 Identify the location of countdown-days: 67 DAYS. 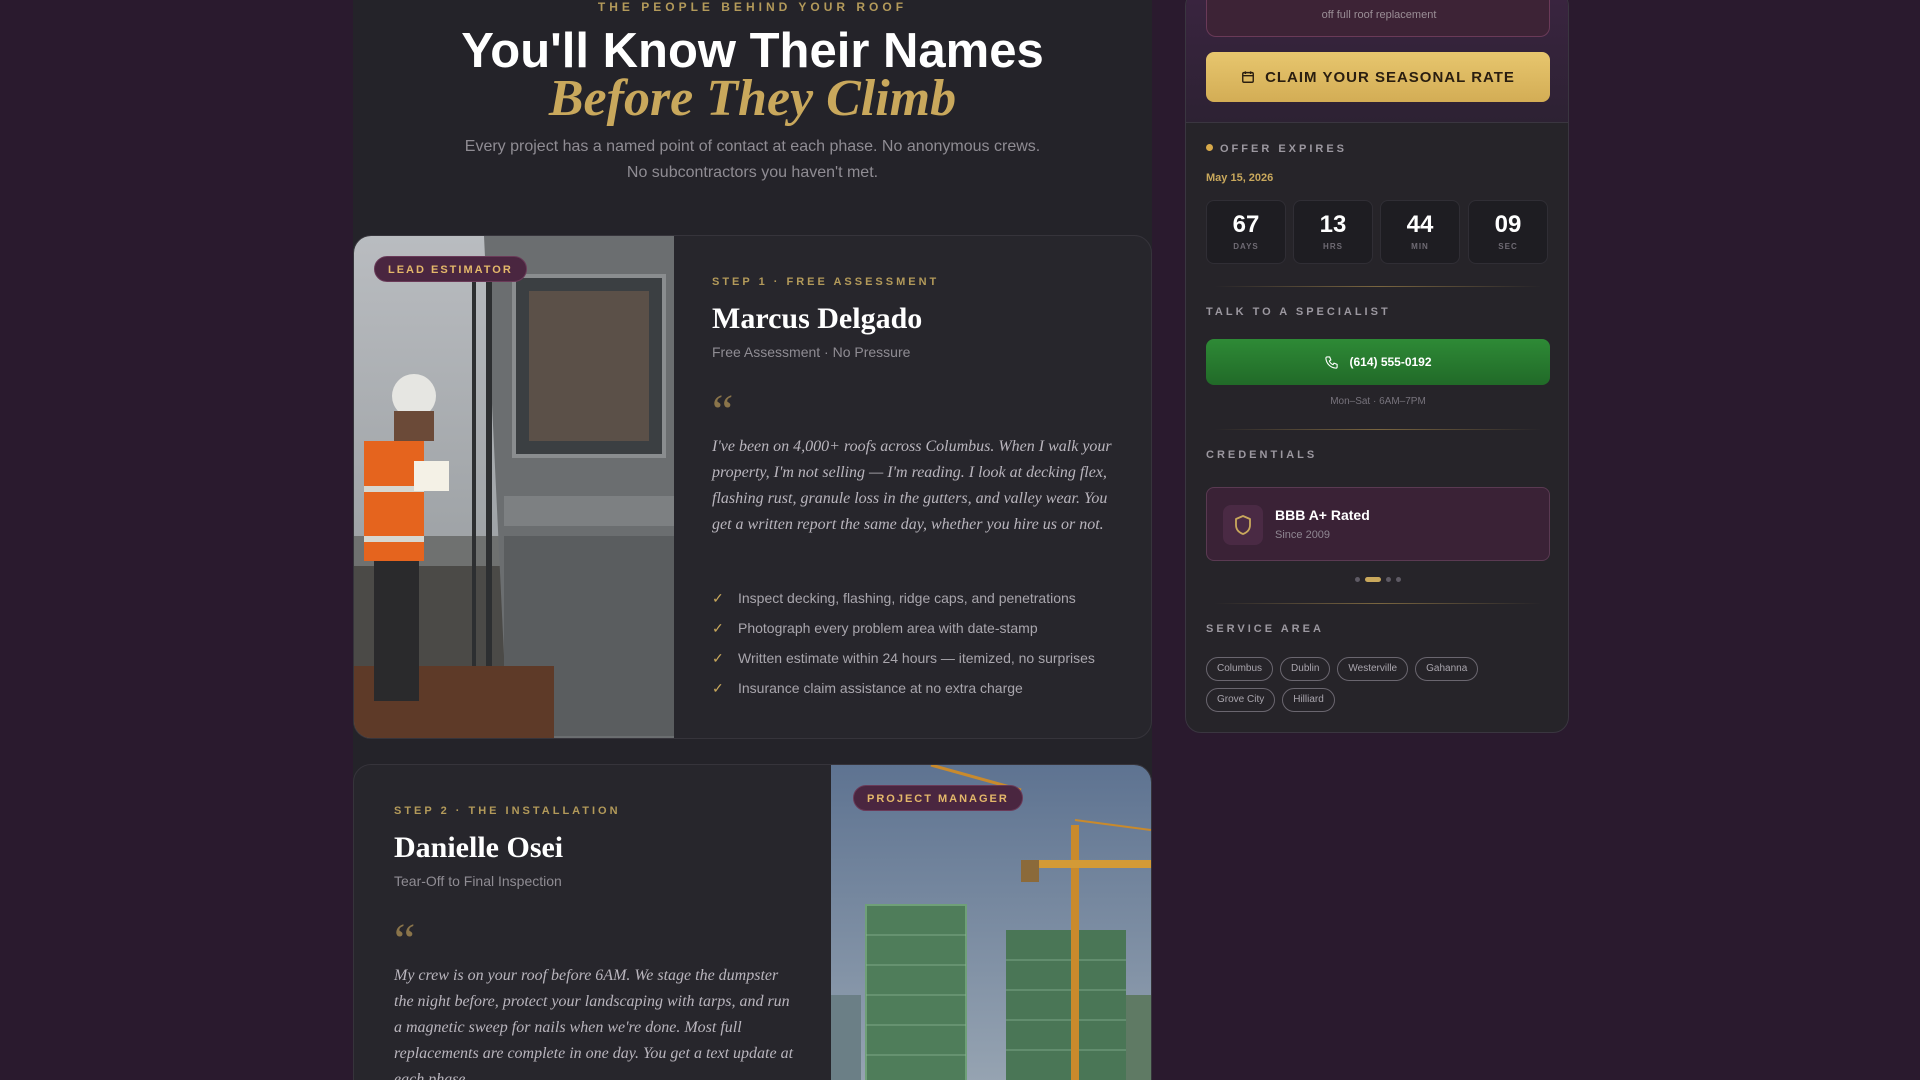
(1246, 232).